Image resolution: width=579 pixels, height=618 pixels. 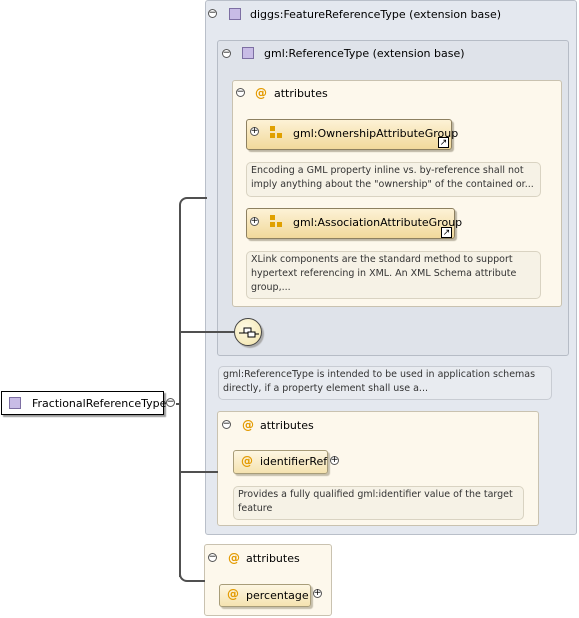 What do you see at coordinates (378, 222) in the screenshot?
I see `association-group-label: gml:AssociationAttributeGroup` at bounding box center [378, 222].